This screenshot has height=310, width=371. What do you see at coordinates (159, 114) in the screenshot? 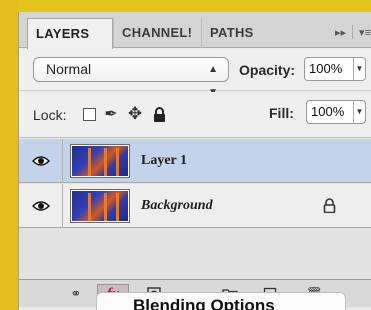
I see `lock-all-icon` at bounding box center [159, 114].